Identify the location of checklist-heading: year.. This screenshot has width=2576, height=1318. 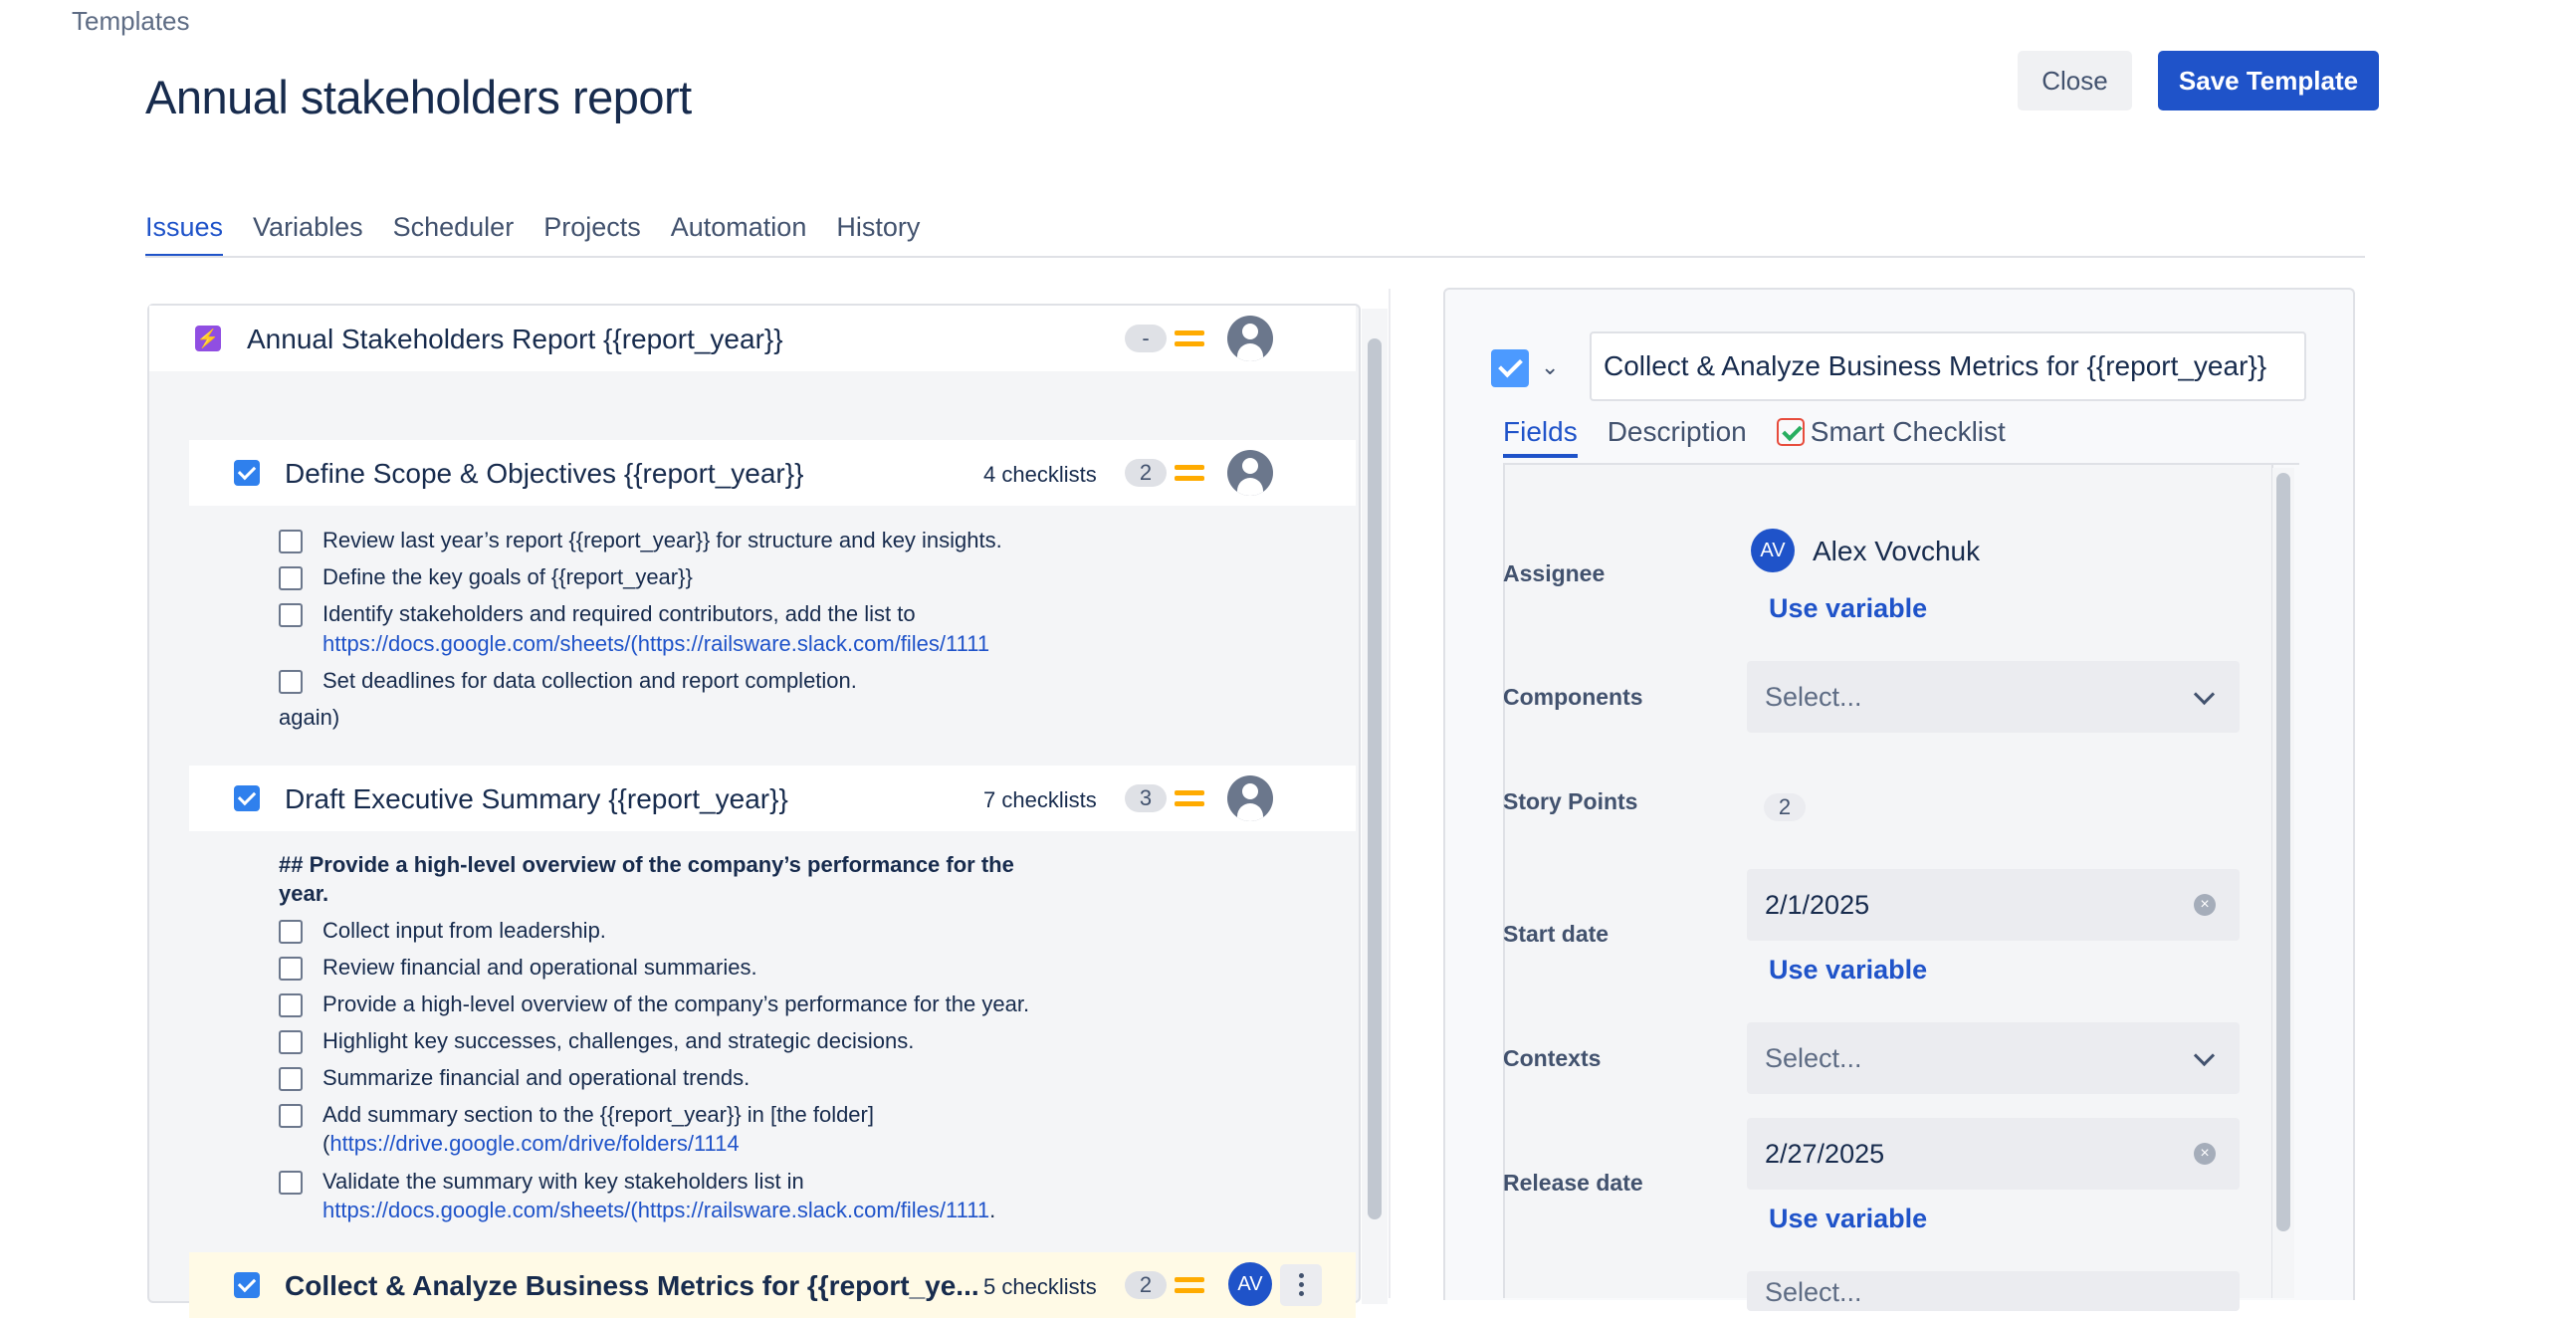
(304, 893).